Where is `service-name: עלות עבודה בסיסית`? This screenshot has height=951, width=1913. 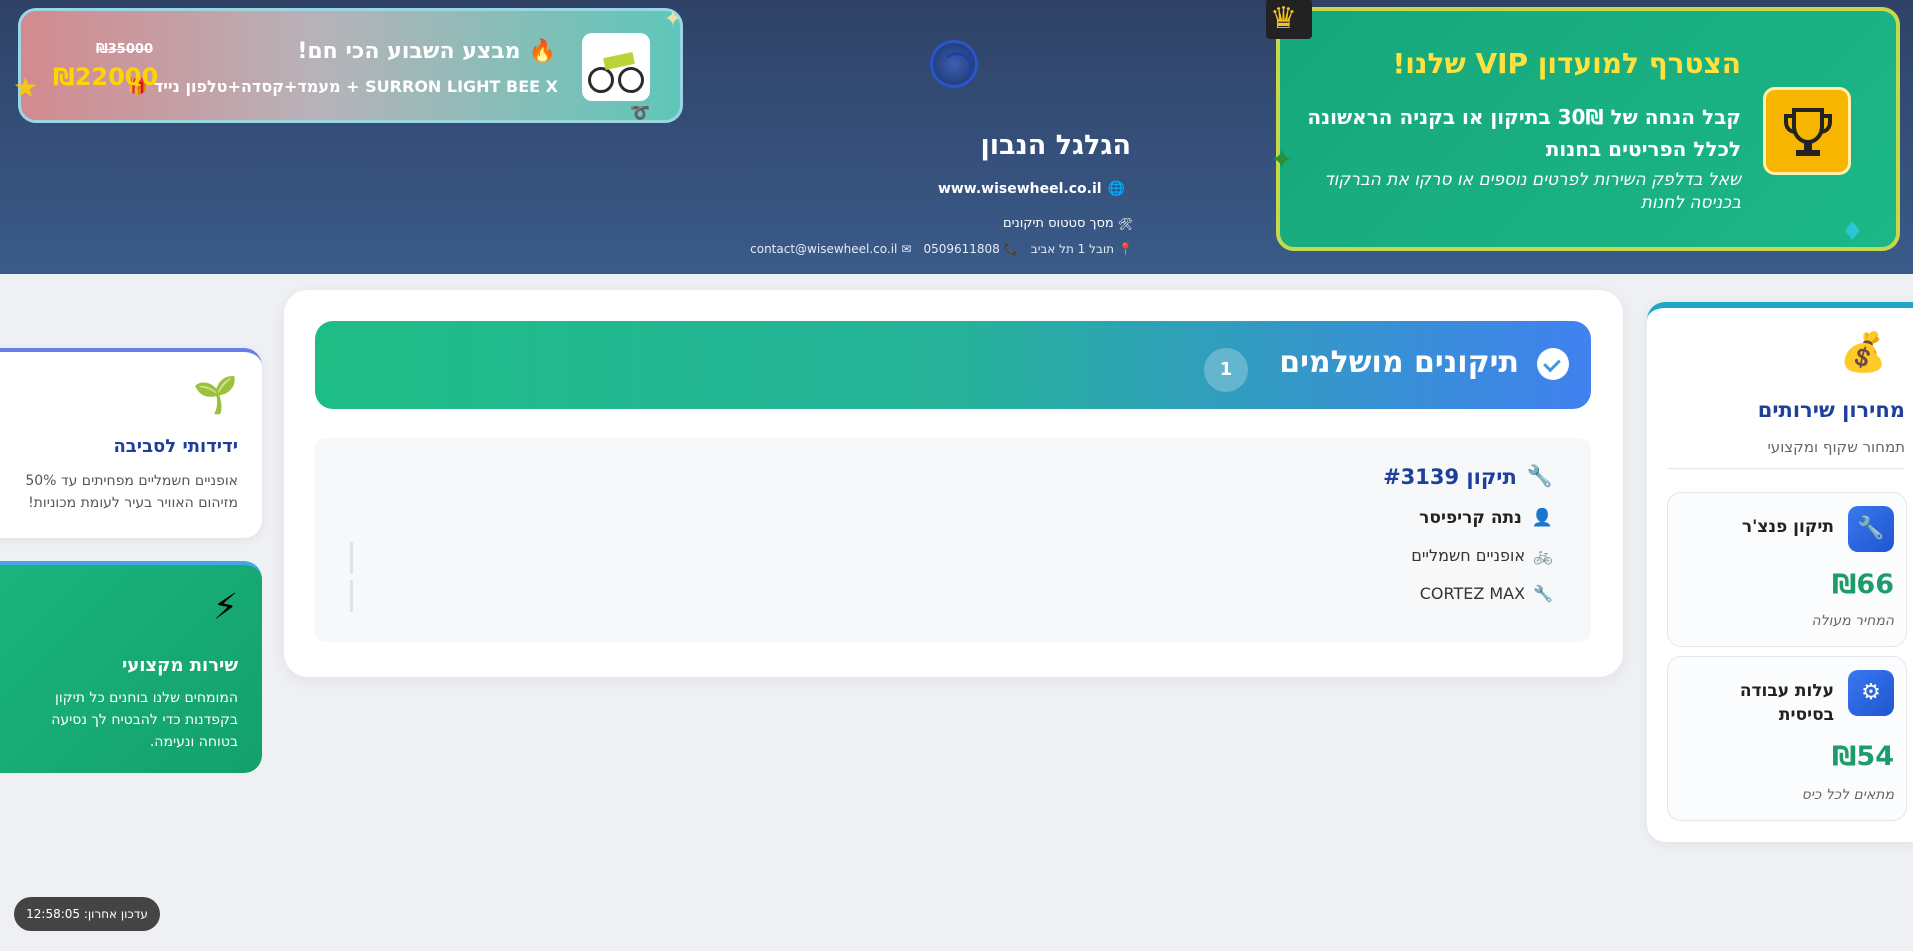 service-name: עלות עבודה בסיסית is located at coordinates (1786, 703).